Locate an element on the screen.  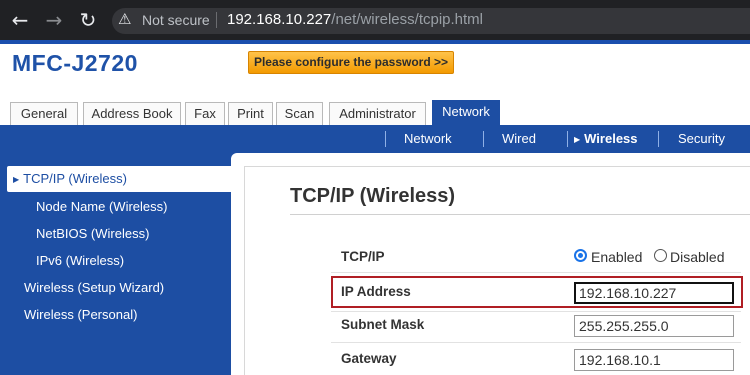
tab-address-book: Address Book is located at coordinates (132, 114).